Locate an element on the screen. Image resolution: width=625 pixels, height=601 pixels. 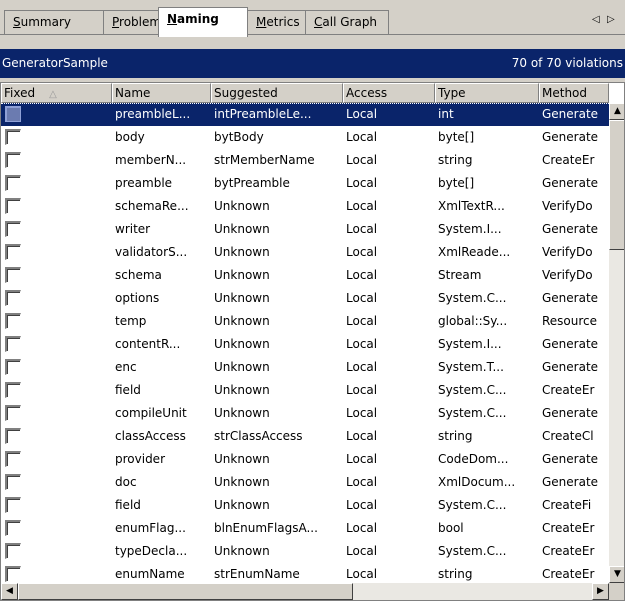
cell-name: enc is located at coordinates (126, 367).